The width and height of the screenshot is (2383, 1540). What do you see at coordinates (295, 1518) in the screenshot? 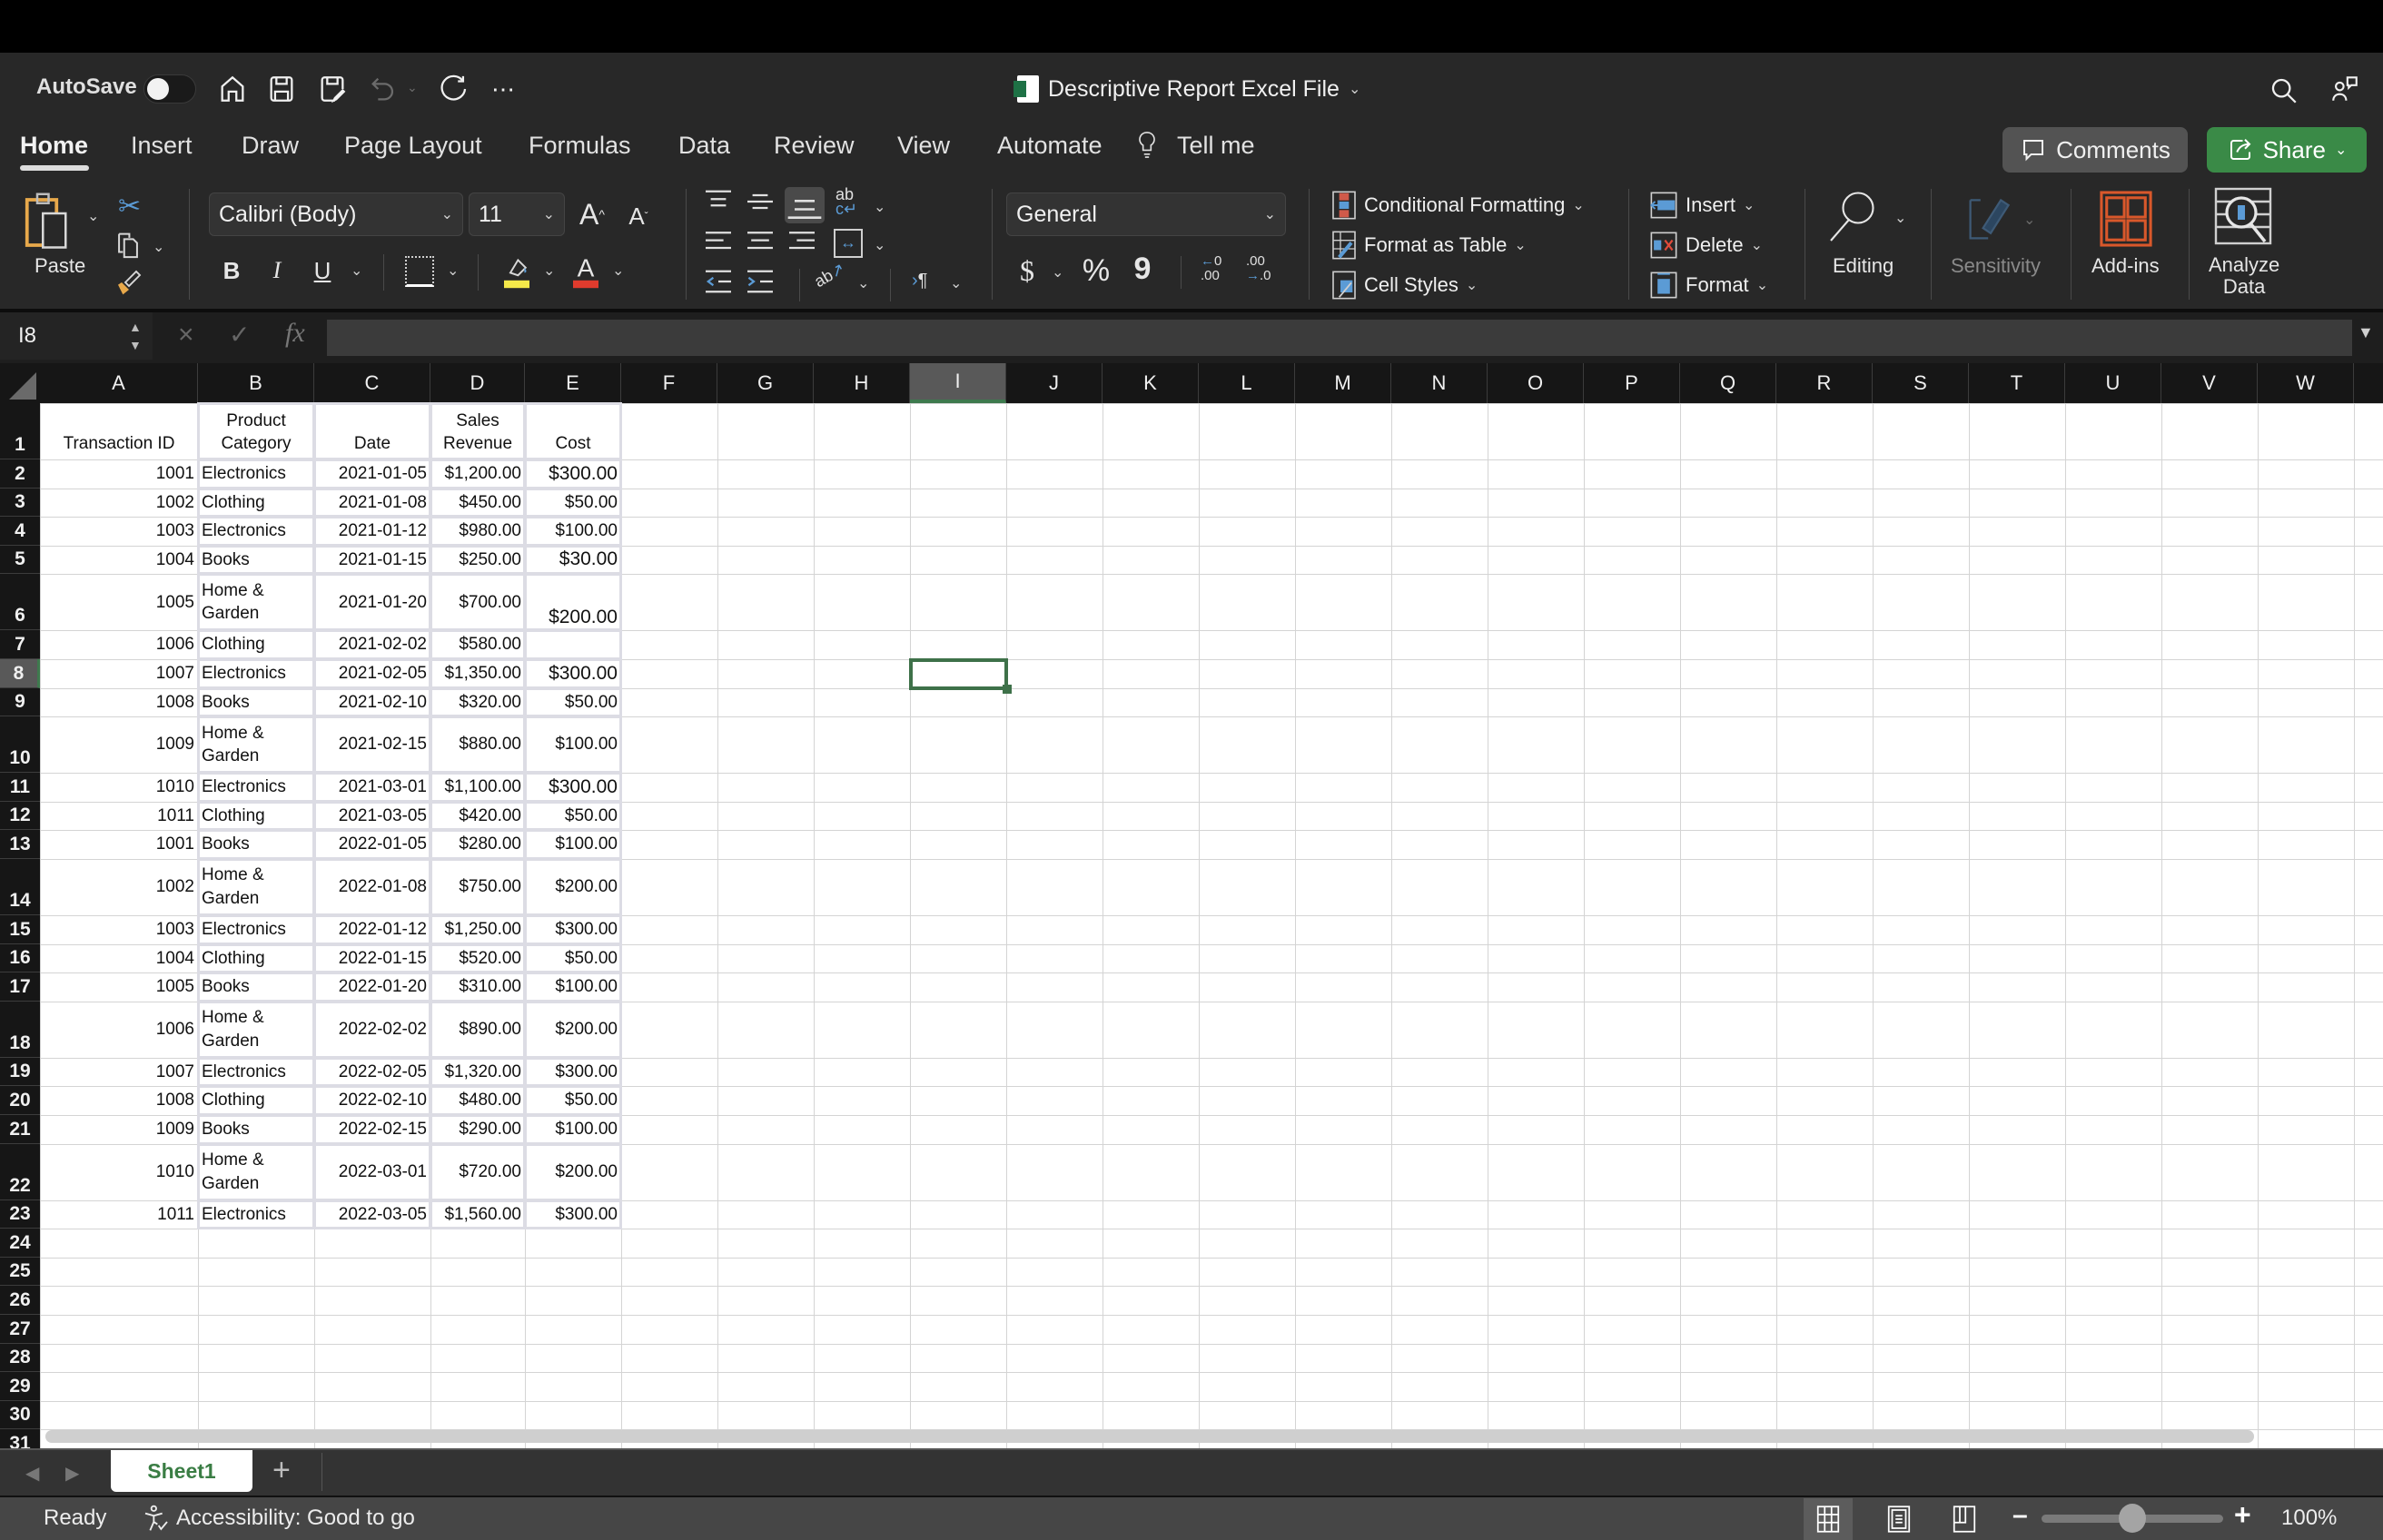
I see `accessibility-status: Accessibility: Good to go` at bounding box center [295, 1518].